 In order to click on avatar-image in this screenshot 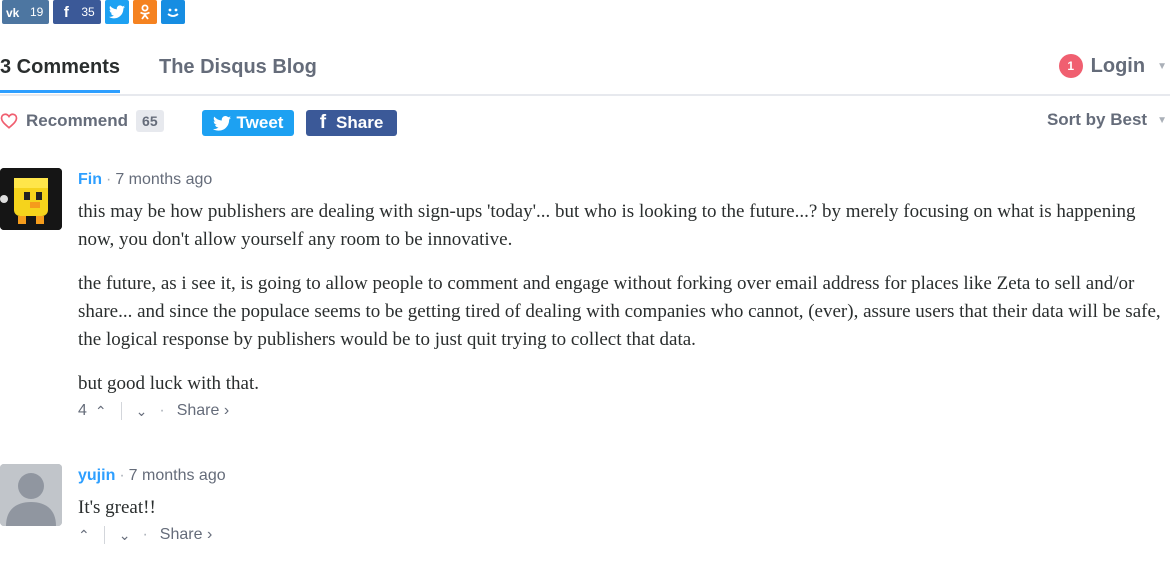, I will do `click(31, 199)`.